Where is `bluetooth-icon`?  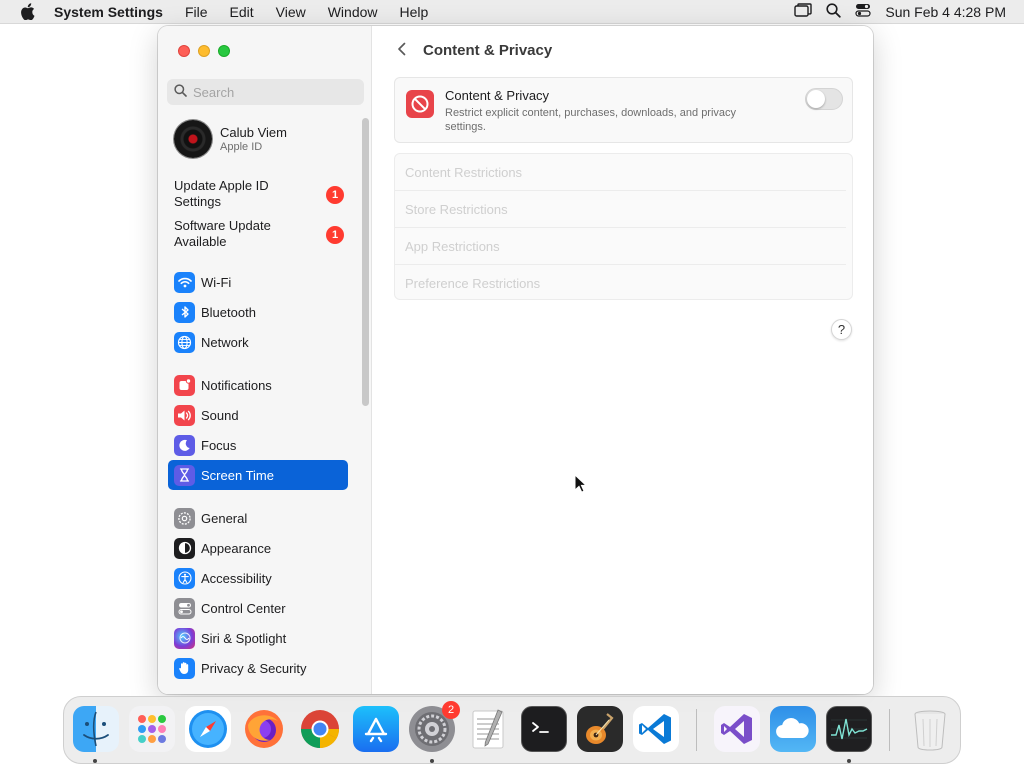
bluetooth-icon is located at coordinates (184, 312).